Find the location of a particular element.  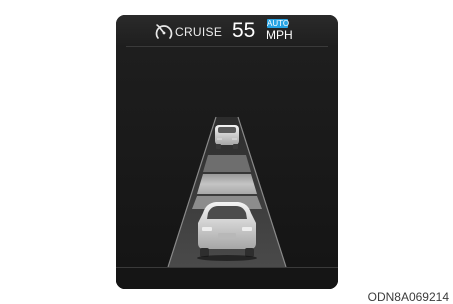

auto-mode-badge: AUTO is located at coordinates (278, 23).